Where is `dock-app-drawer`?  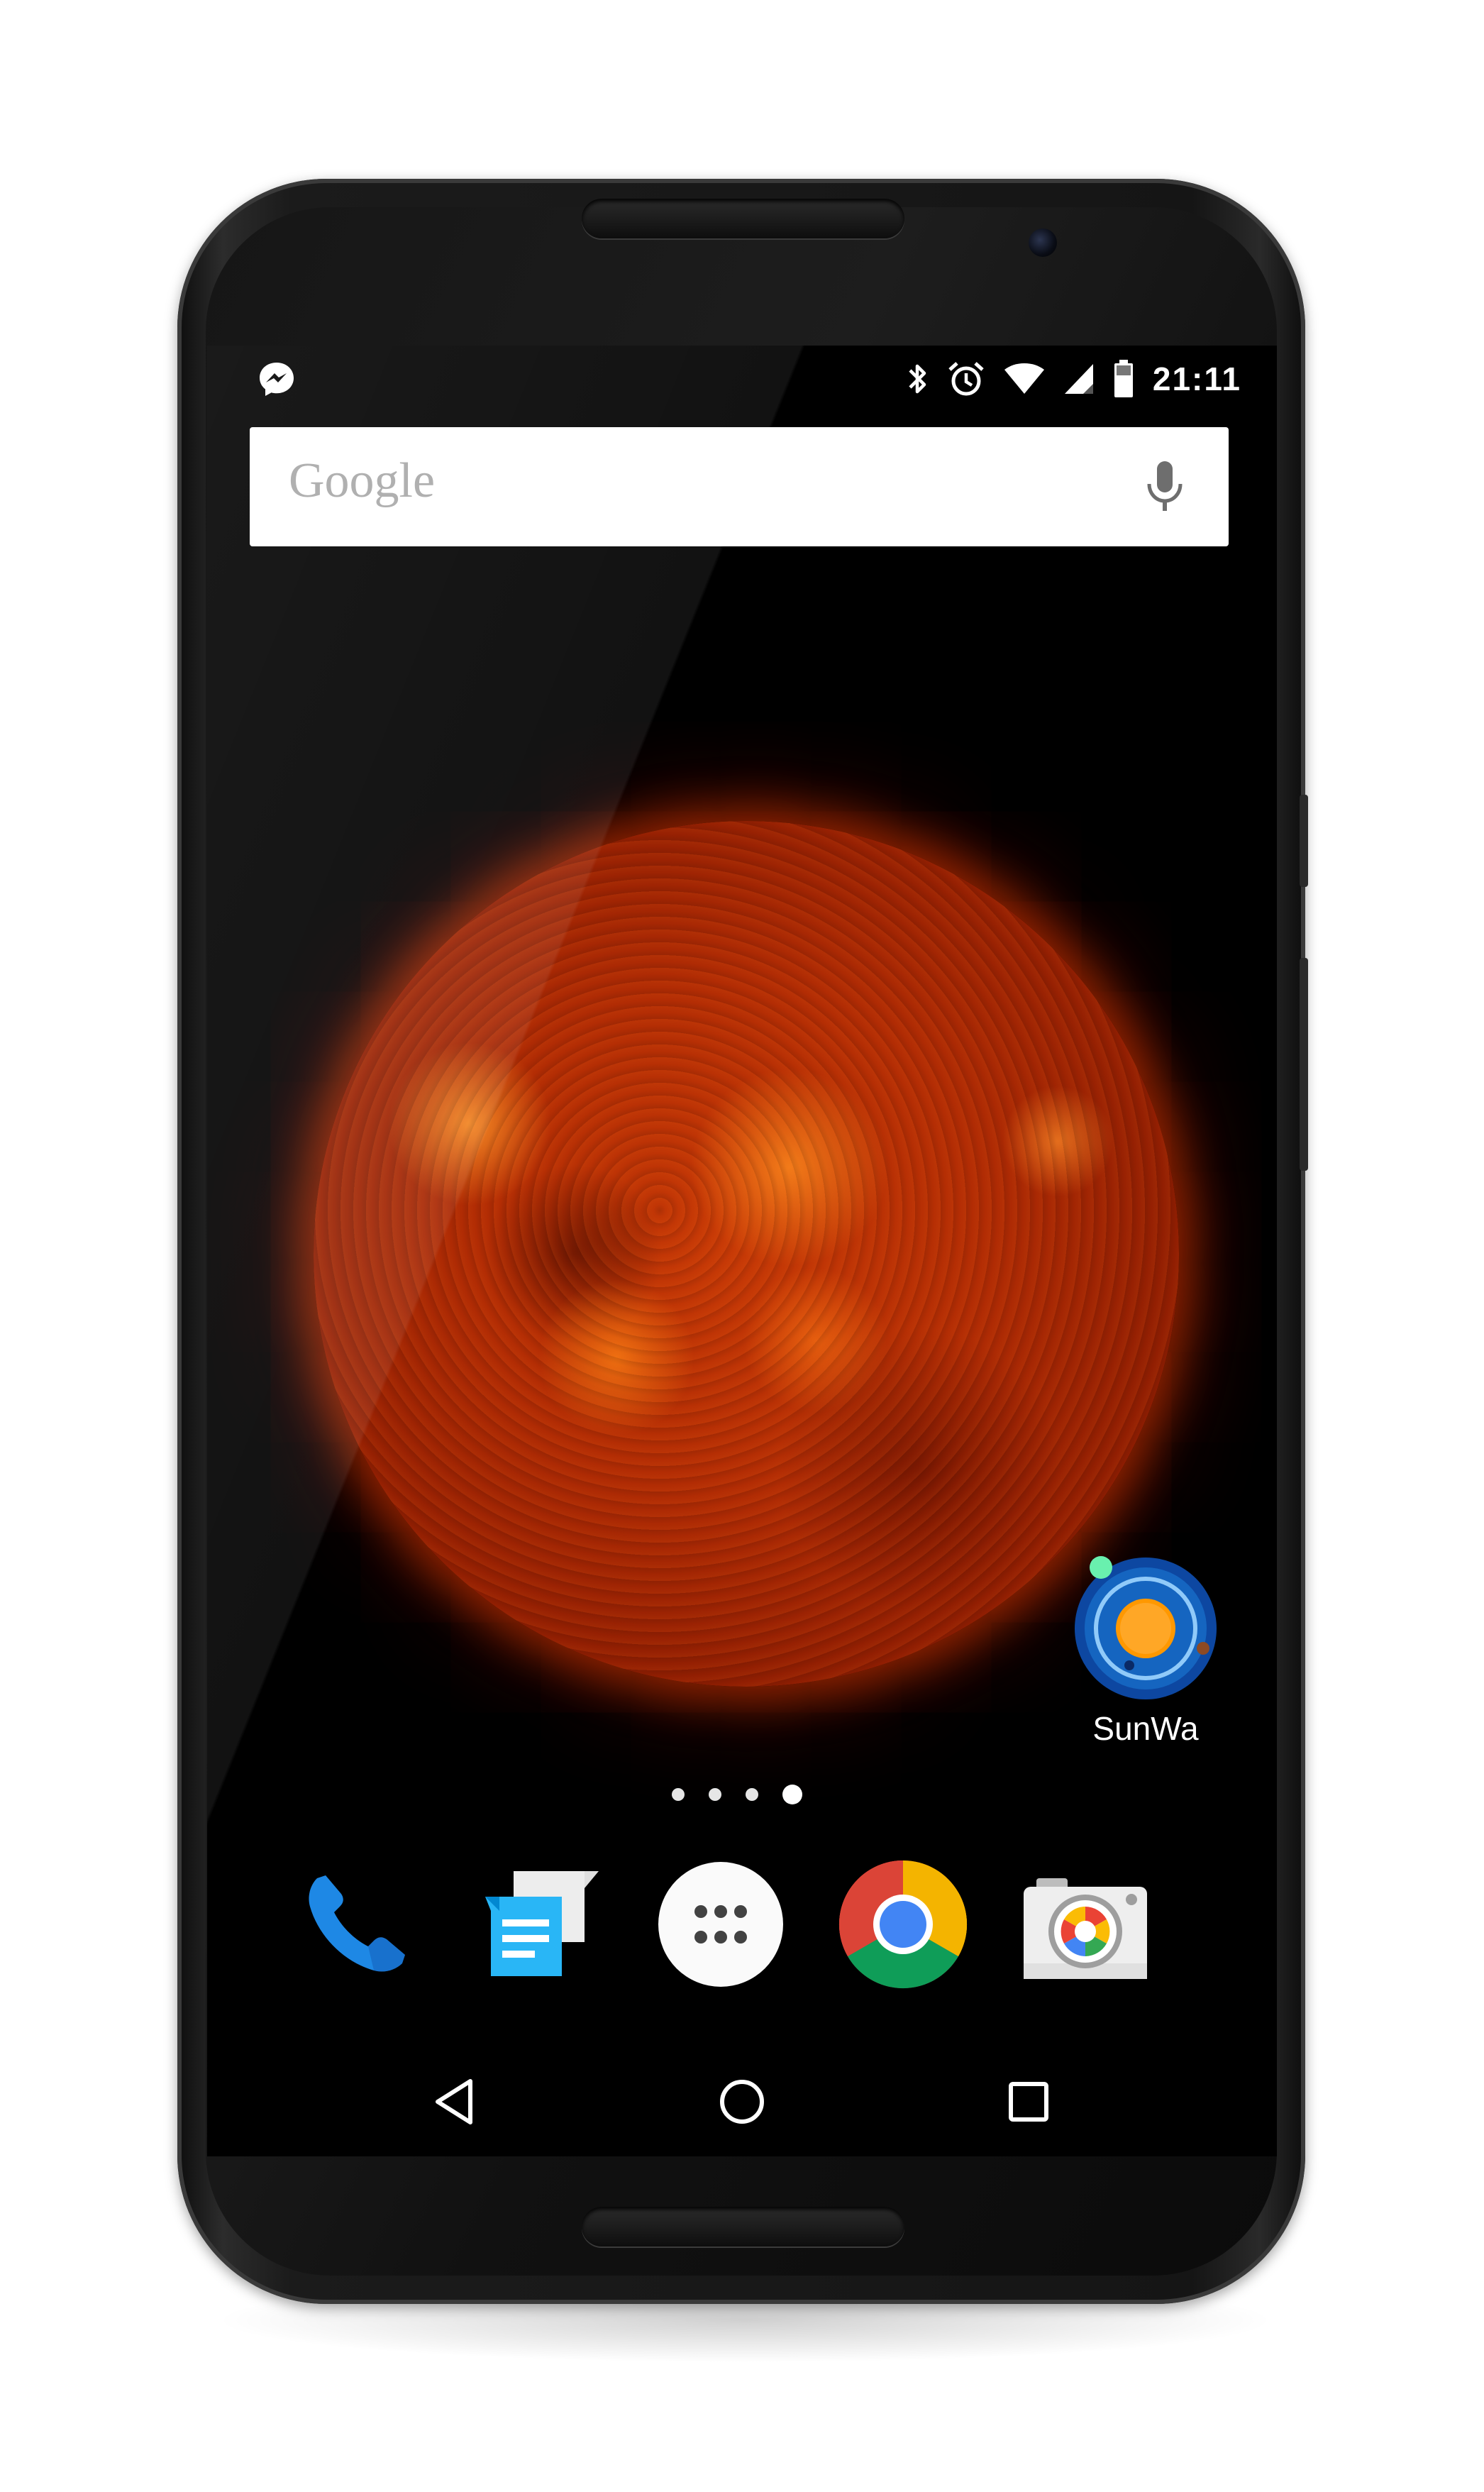 dock-app-drawer is located at coordinates (720, 1924).